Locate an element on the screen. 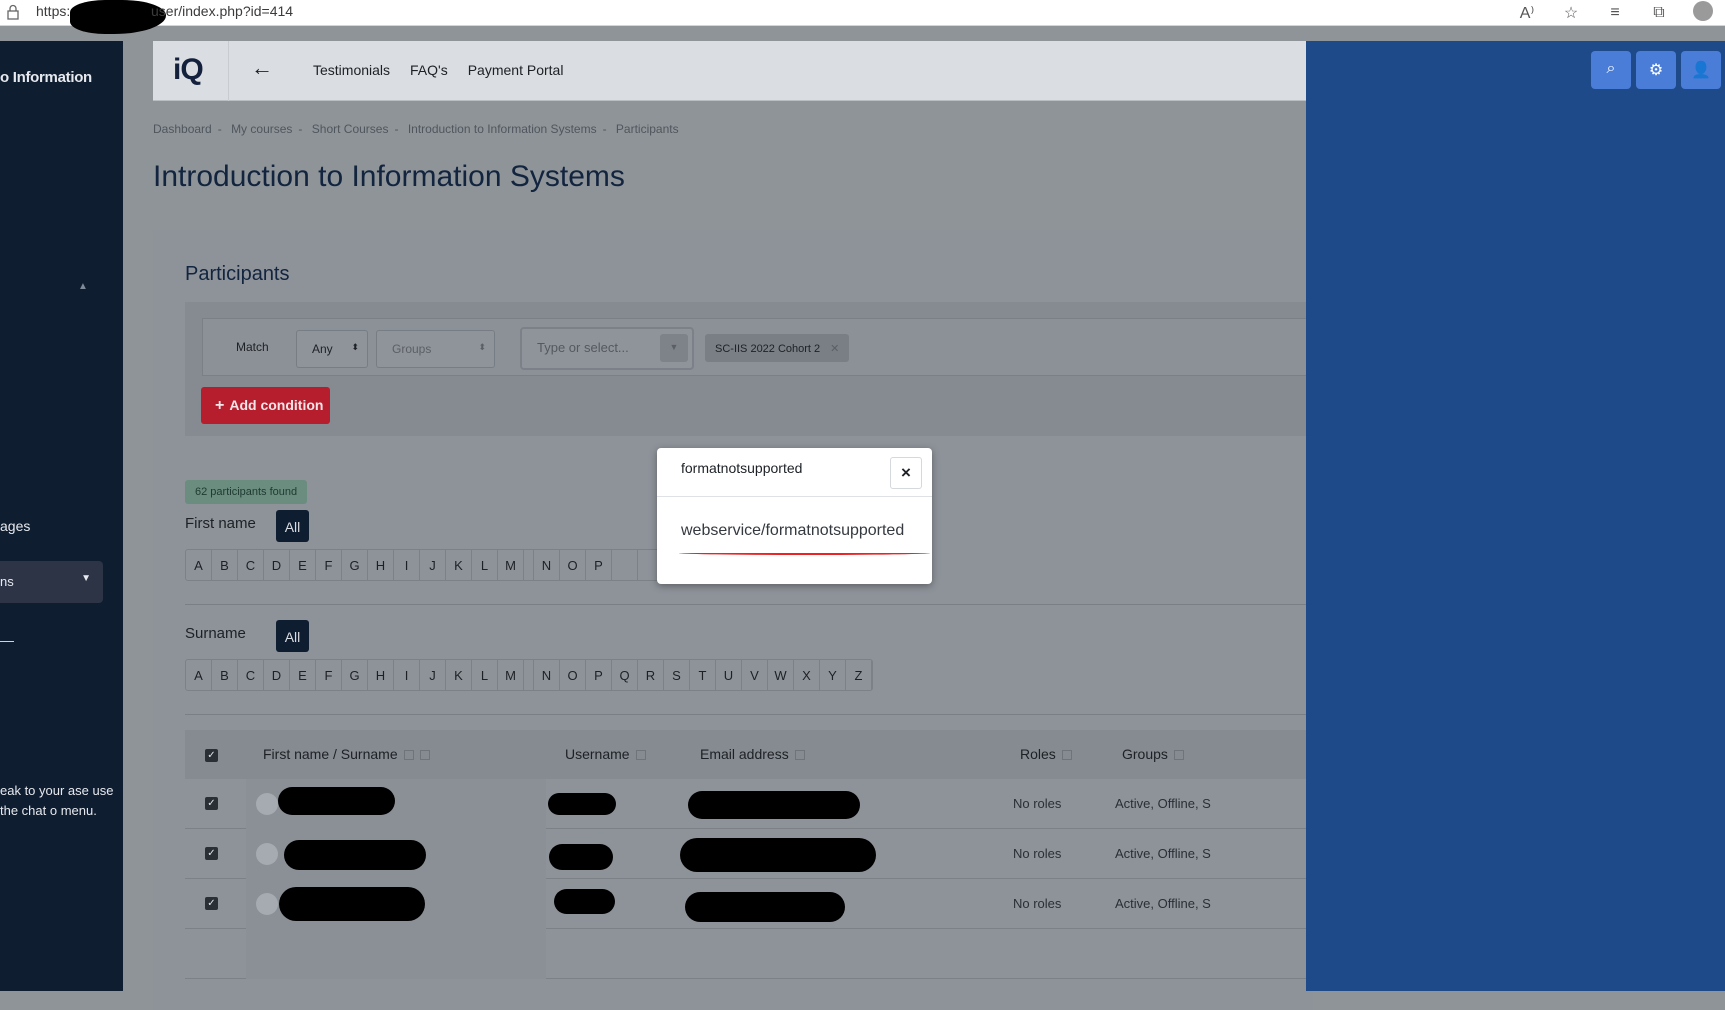  header-email: Email address is located at coordinates (752, 754).